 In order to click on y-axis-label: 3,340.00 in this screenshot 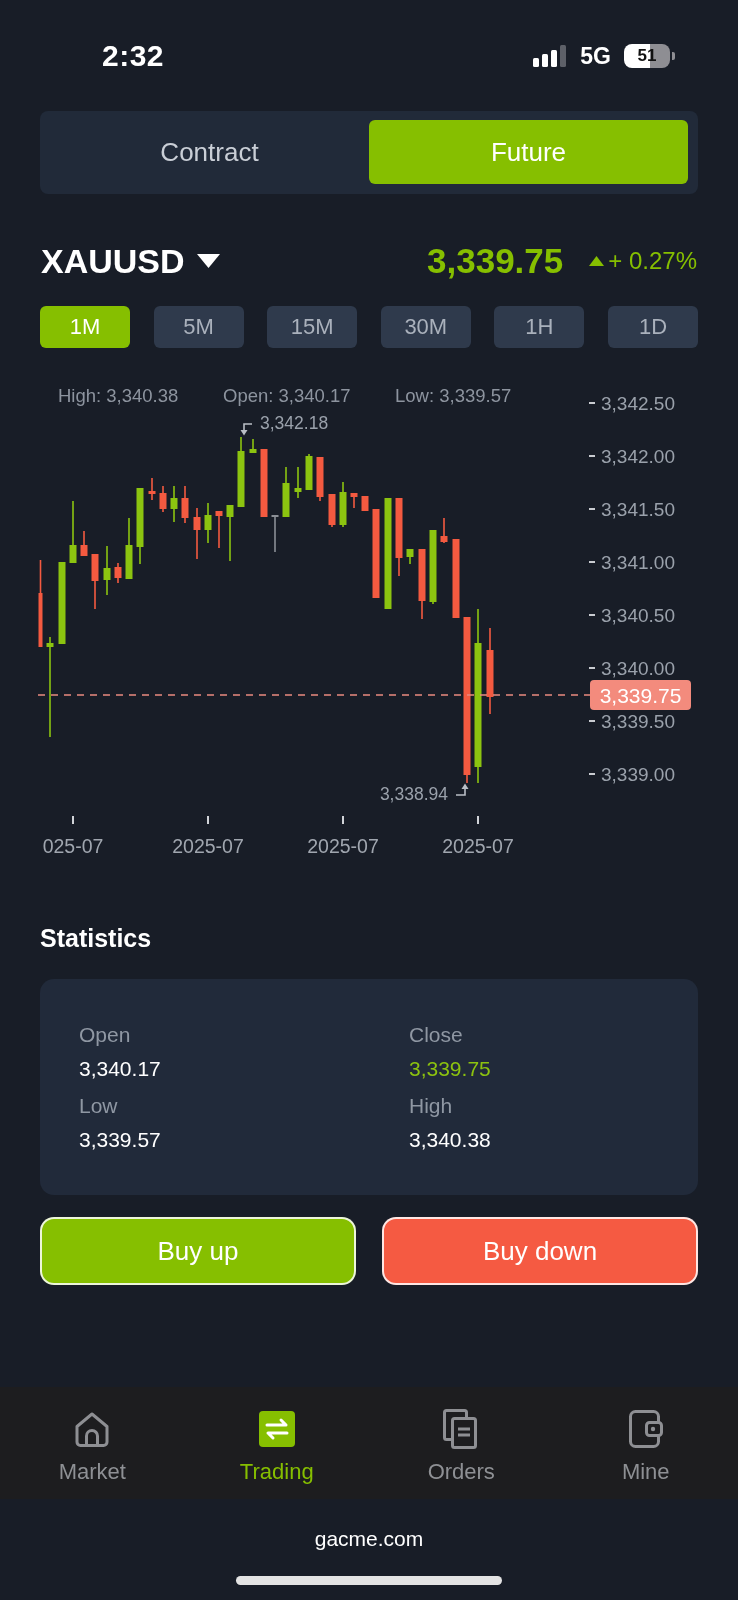, I will do `click(638, 668)`.